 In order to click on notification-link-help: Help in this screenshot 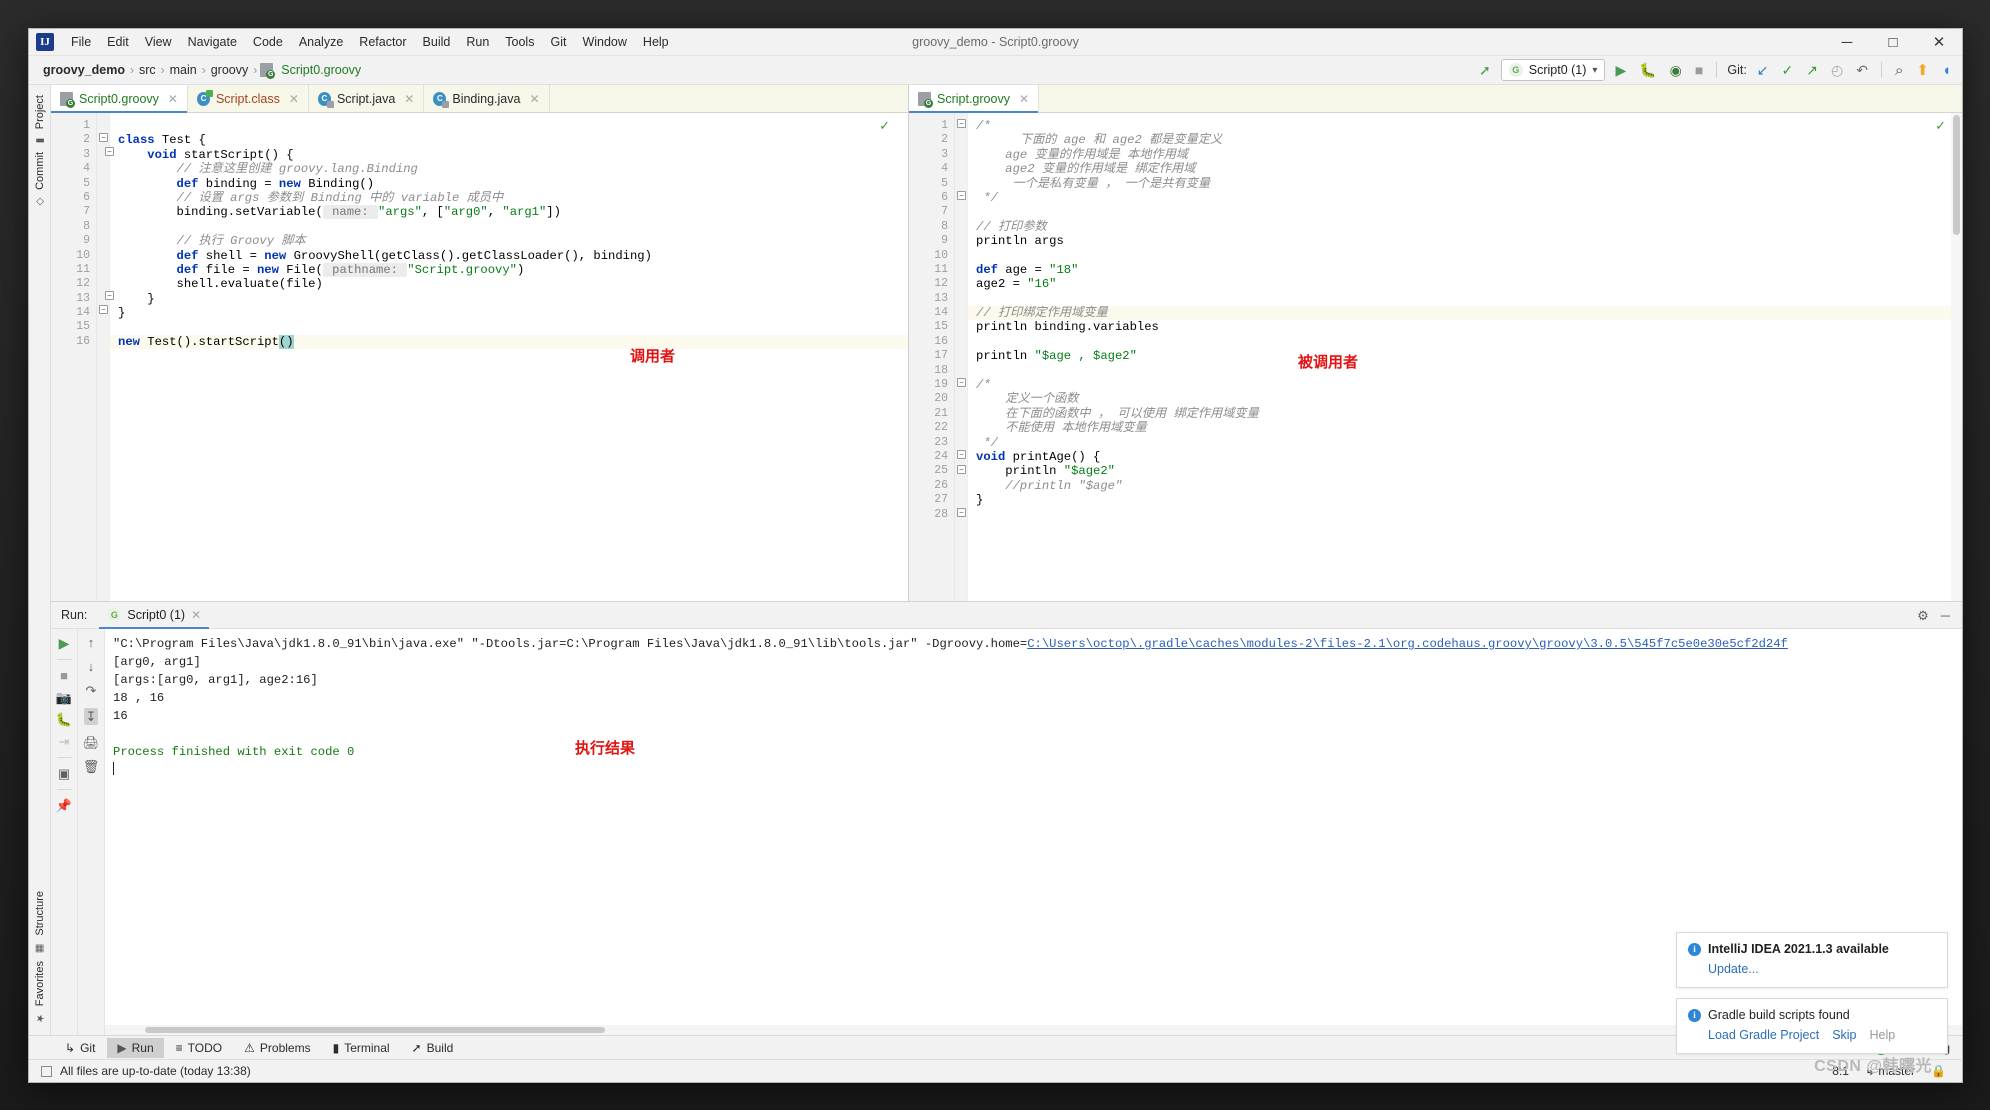, I will do `click(1883, 1035)`.